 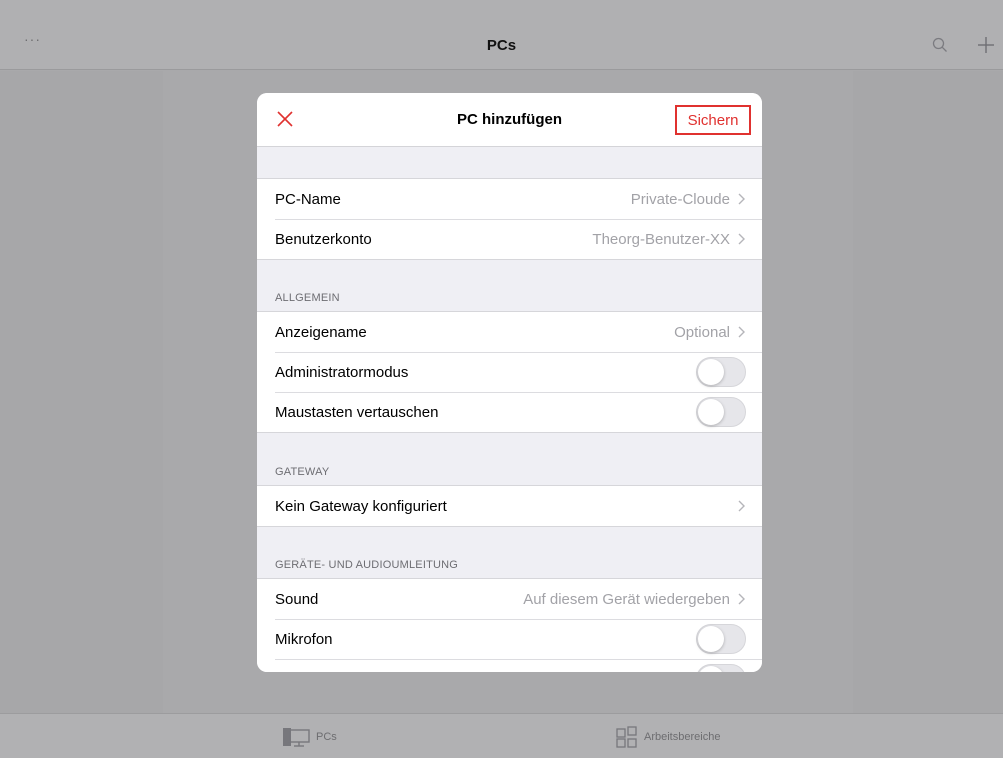 I want to click on display-name-value: Optional, so click(x=702, y=332).